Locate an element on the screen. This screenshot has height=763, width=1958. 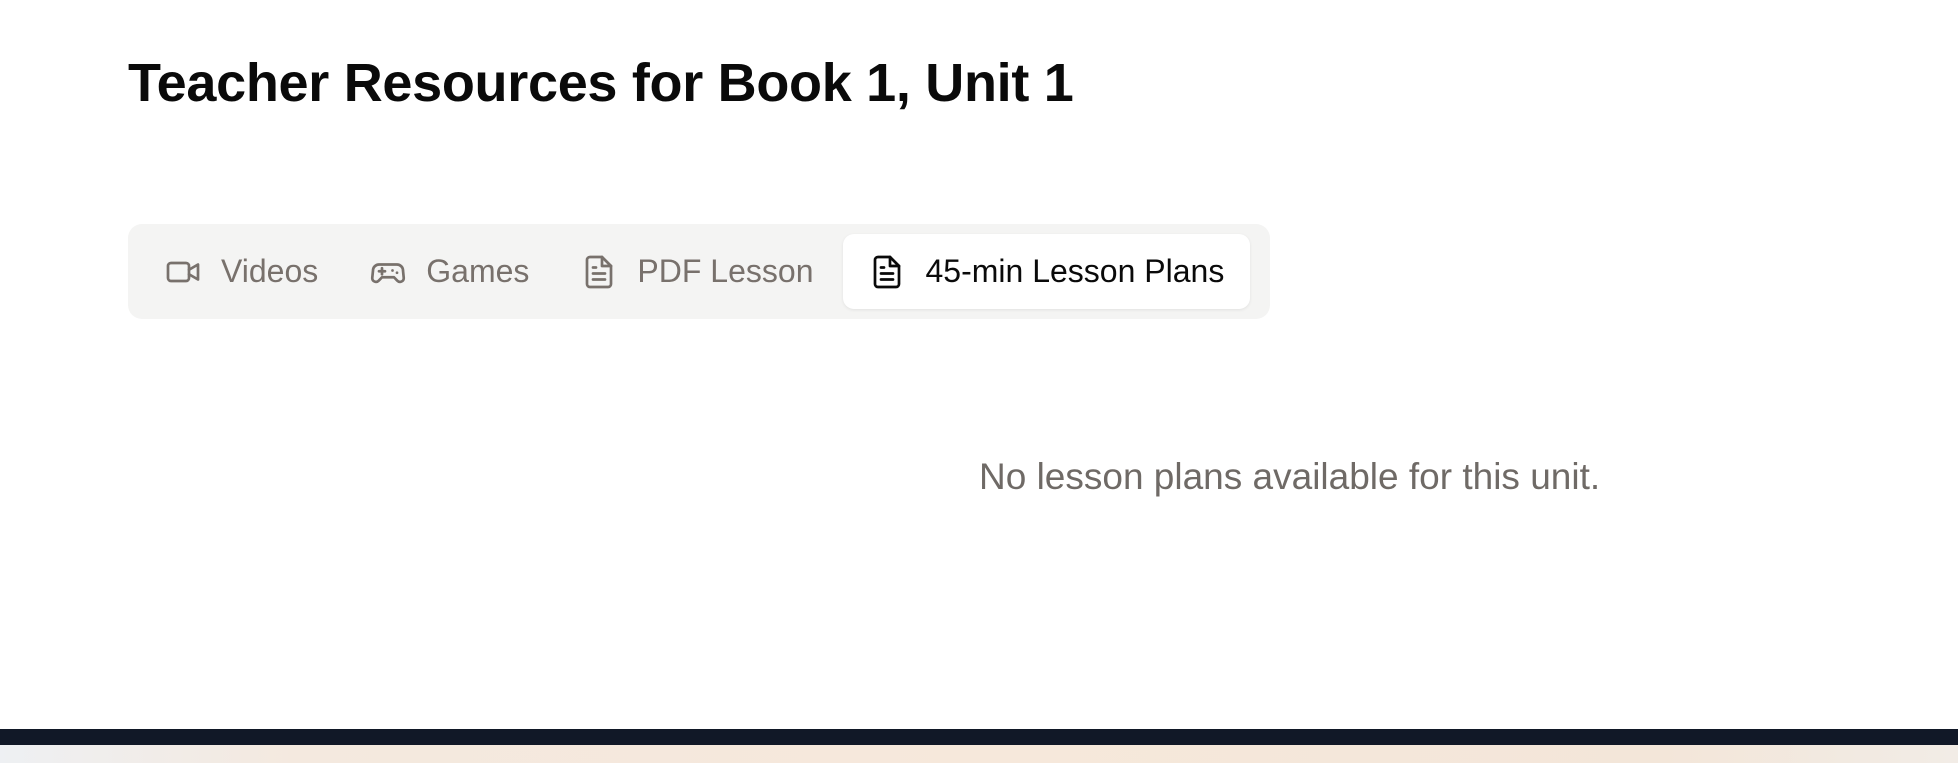
tab-lesson-plans-label: 45-min Lesson Plans is located at coordinates (1075, 271).